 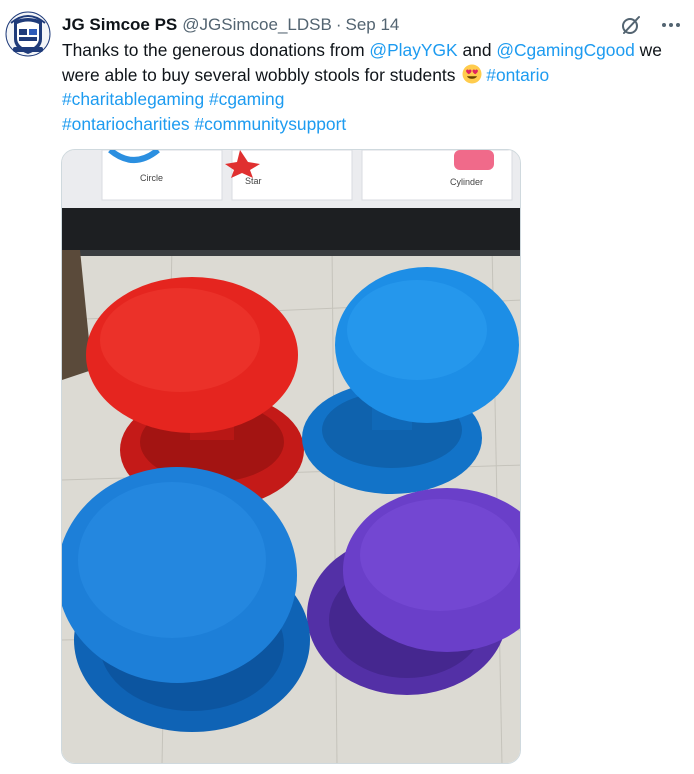 What do you see at coordinates (372, 25) in the screenshot?
I see `tweet-date: Sep 14` at bounding box center [372, 25].